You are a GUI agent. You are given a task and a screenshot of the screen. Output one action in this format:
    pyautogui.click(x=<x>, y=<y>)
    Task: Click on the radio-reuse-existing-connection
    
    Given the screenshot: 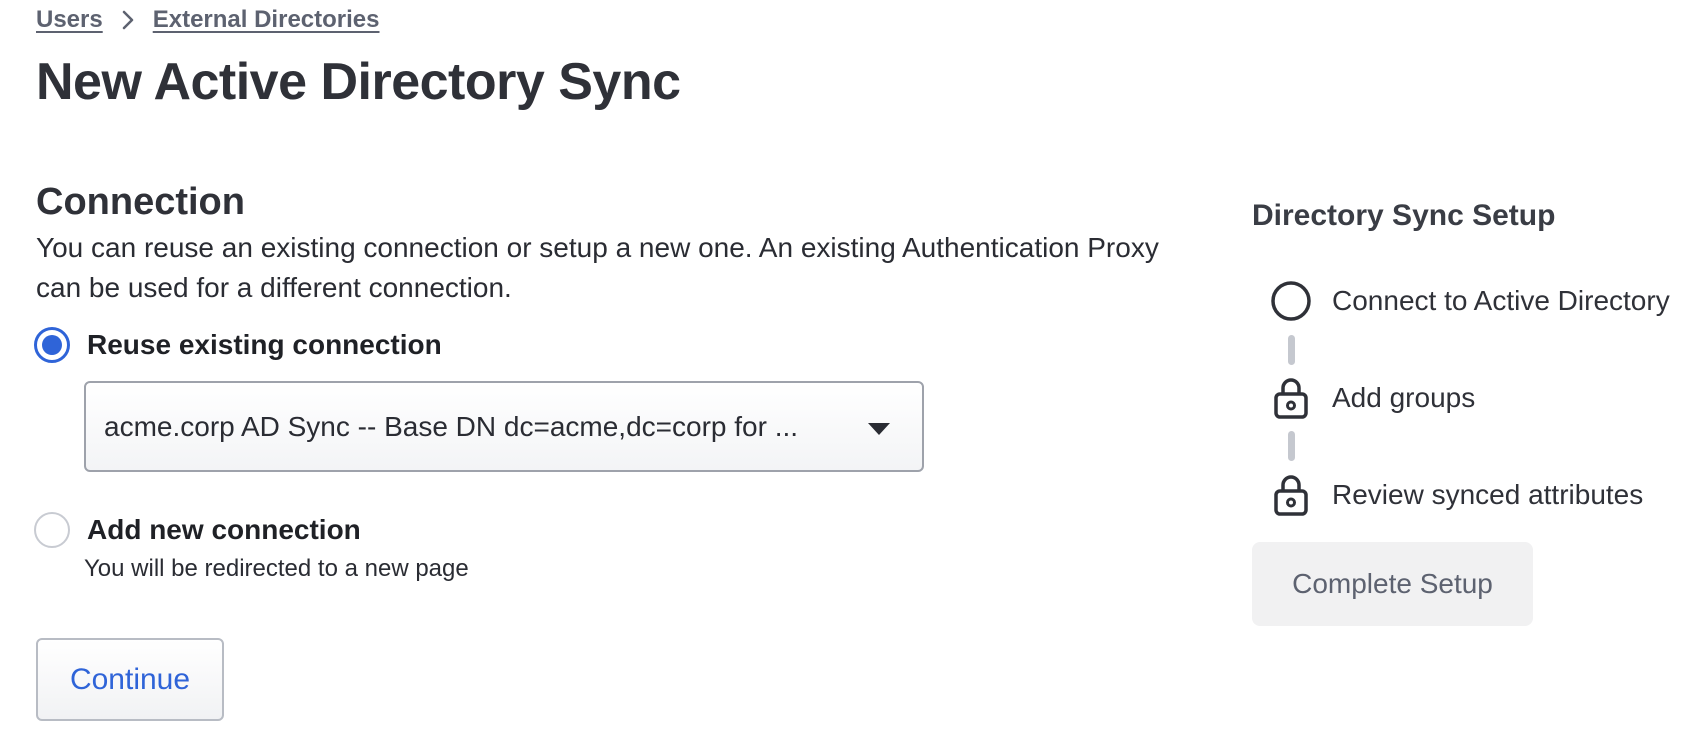 What is the action you would take?
    pyautogui.click(x=52, y=345)
    